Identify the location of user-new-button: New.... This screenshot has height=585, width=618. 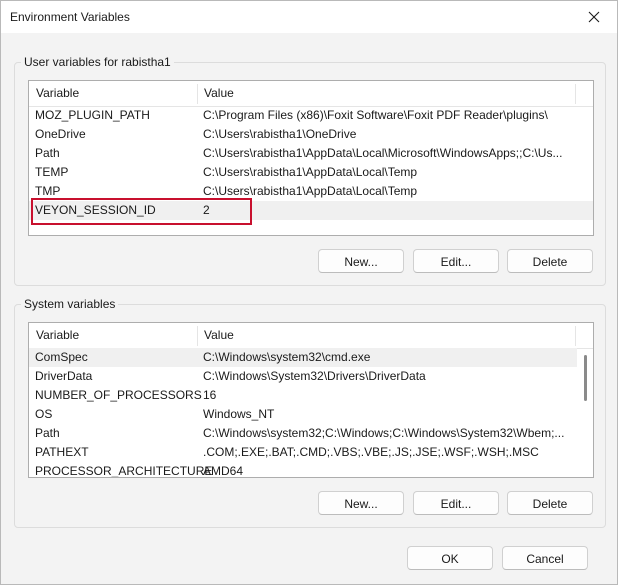
(361, 261).